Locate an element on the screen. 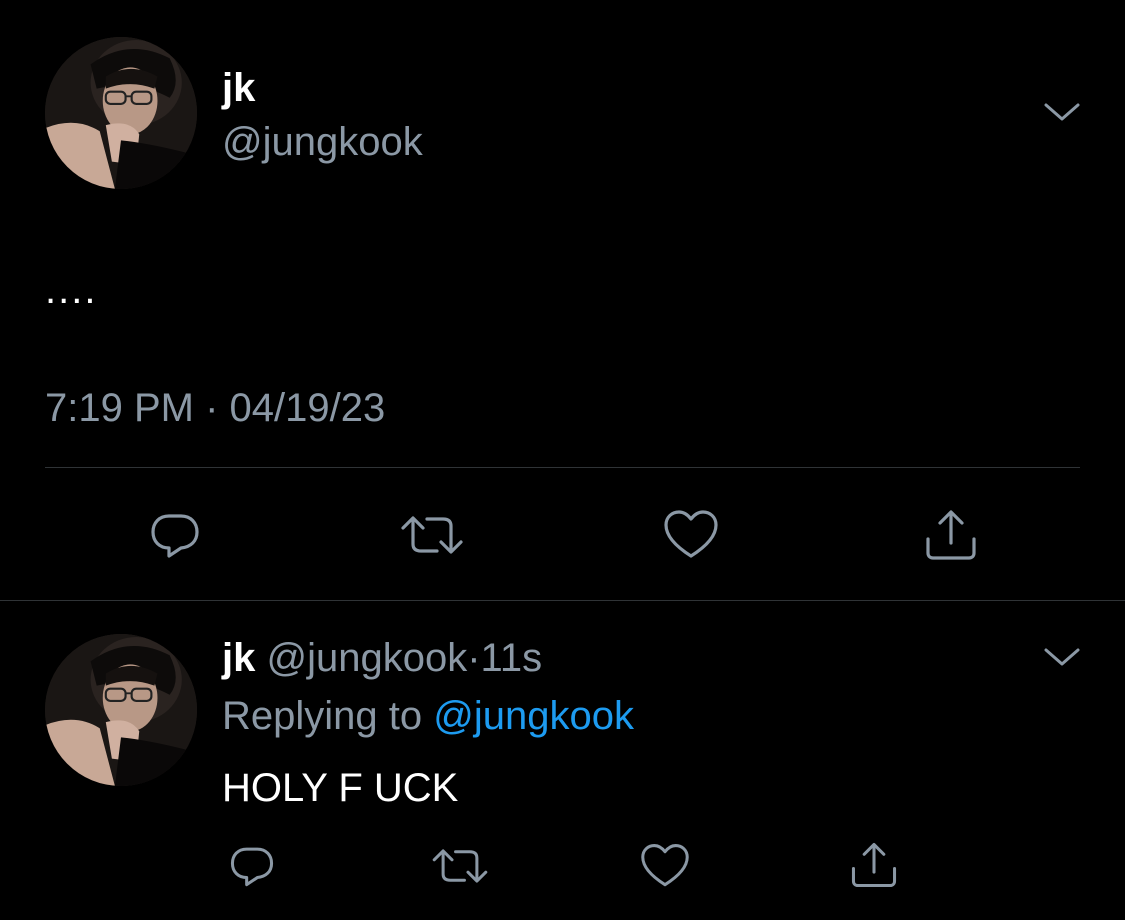 This screenshot has width=1125, height=920. tweet-timestamp: 7:19 PM · 04/19/23 is located at coordinates (215, 408).